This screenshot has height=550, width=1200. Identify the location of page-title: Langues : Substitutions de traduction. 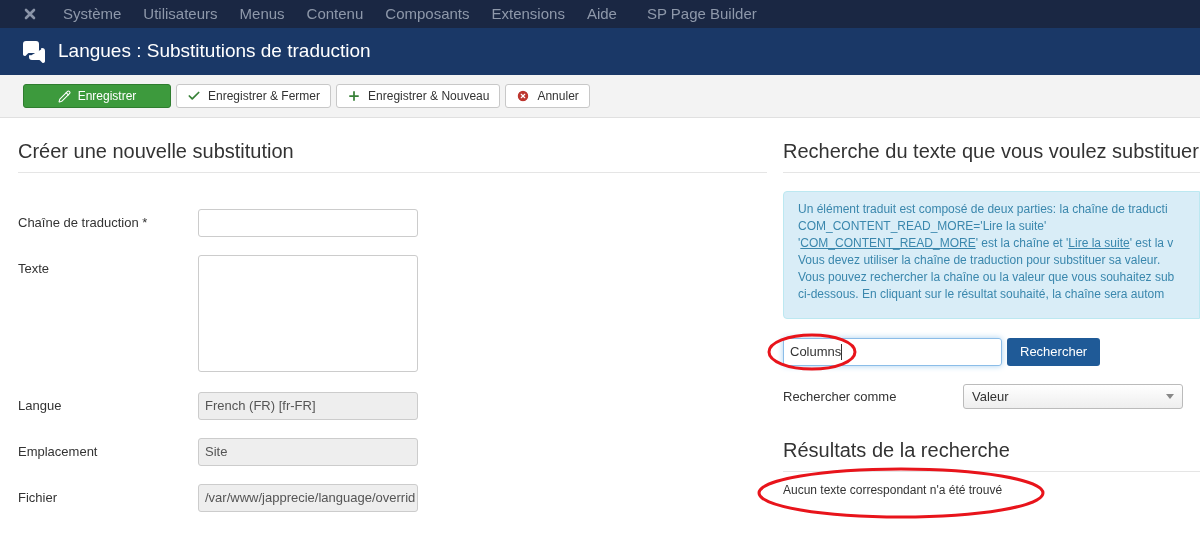
(214, 51).